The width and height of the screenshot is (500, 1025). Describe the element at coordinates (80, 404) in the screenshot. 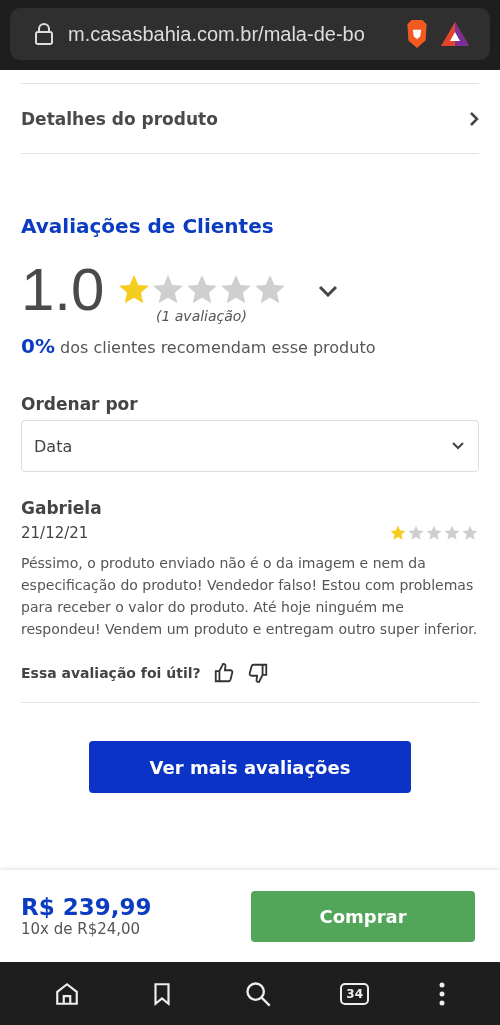

I see `sort-label: Ordenar por` at that location.